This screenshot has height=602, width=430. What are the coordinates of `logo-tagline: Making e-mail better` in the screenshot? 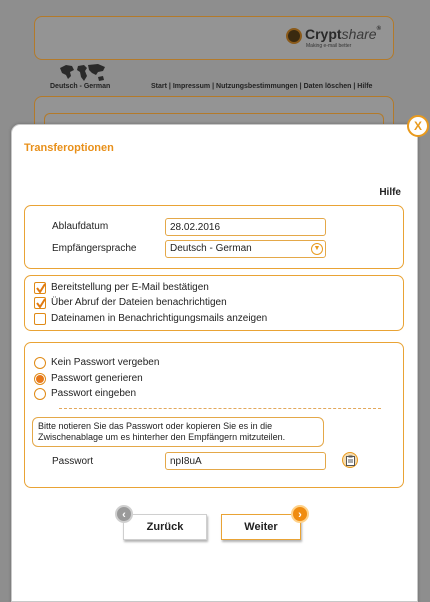 It's located at (329, 46).